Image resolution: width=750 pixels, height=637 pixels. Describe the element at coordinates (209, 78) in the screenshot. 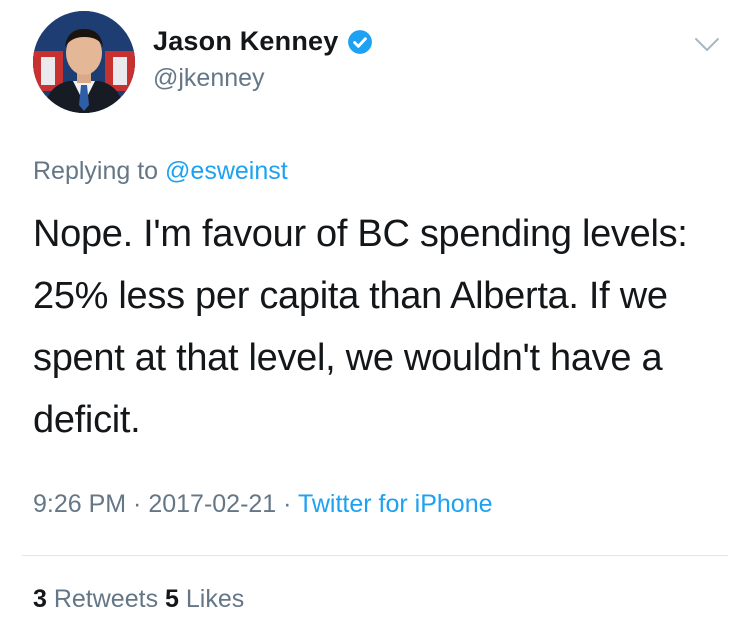

I see `author-handle: @jkenney` at that location.